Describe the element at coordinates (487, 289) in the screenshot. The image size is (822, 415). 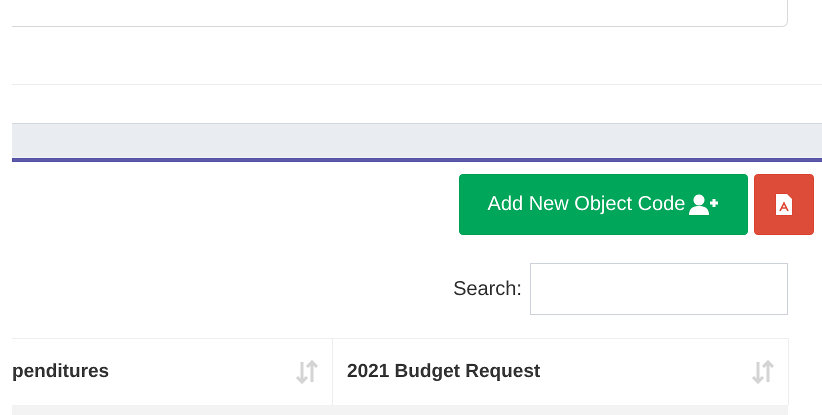
I see `search-label: Search:` at that location.